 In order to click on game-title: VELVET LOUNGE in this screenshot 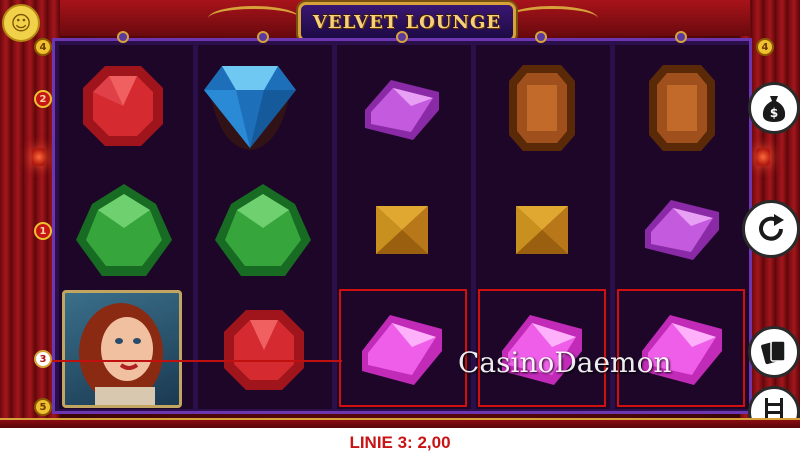, I will do `click(407, 22)`.